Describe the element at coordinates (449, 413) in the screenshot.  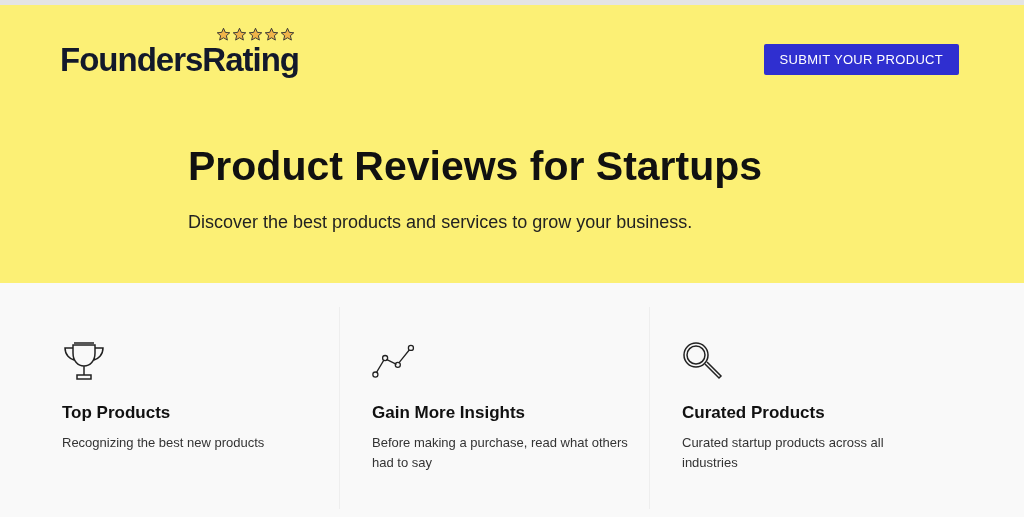
I see `feature-title: Gain More Insights` at that location.